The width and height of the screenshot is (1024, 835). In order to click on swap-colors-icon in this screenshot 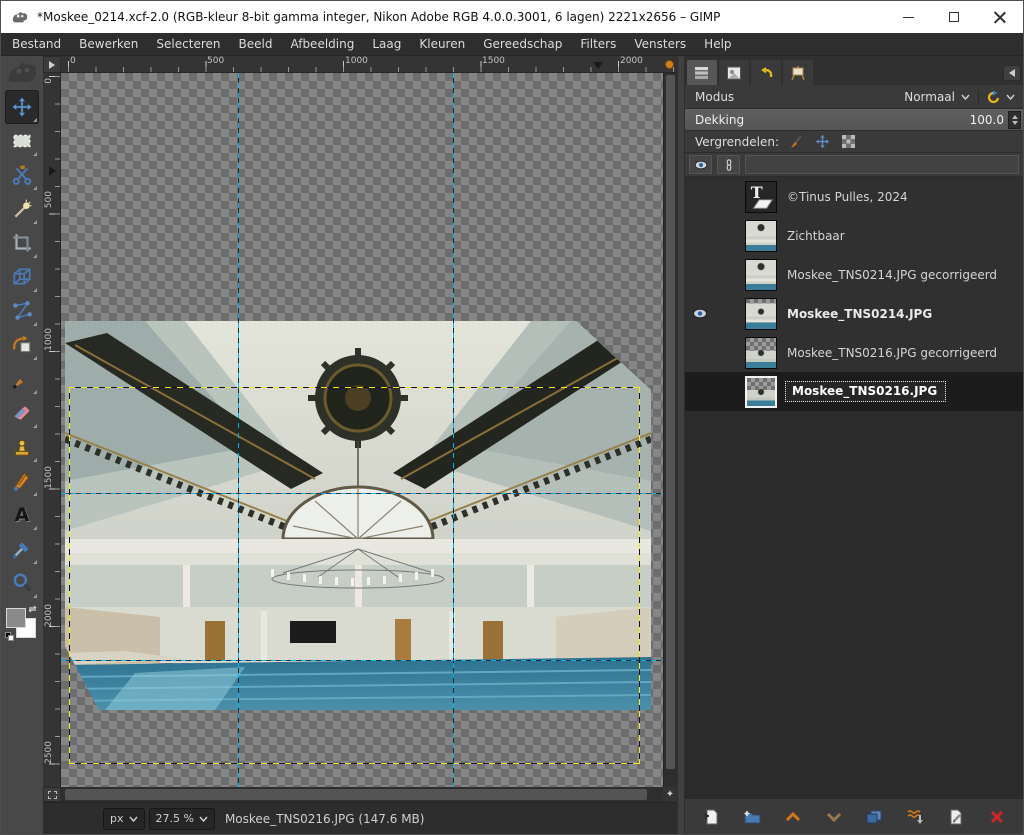, I will do `click(33, 609)`.